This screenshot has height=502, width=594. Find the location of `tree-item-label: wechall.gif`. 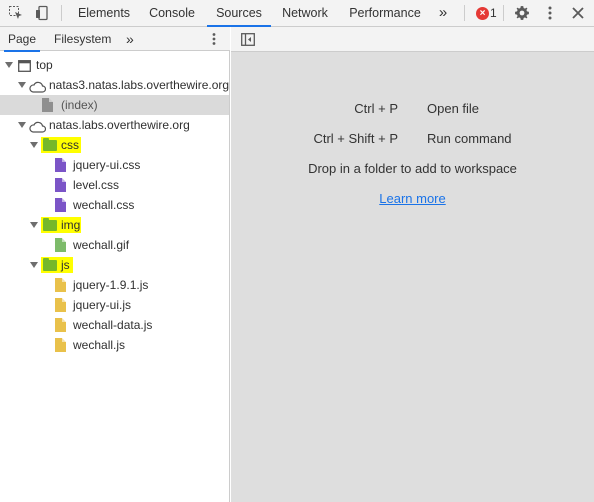

tree-item-label: wechall.gif is located at coordinates (101, 245).